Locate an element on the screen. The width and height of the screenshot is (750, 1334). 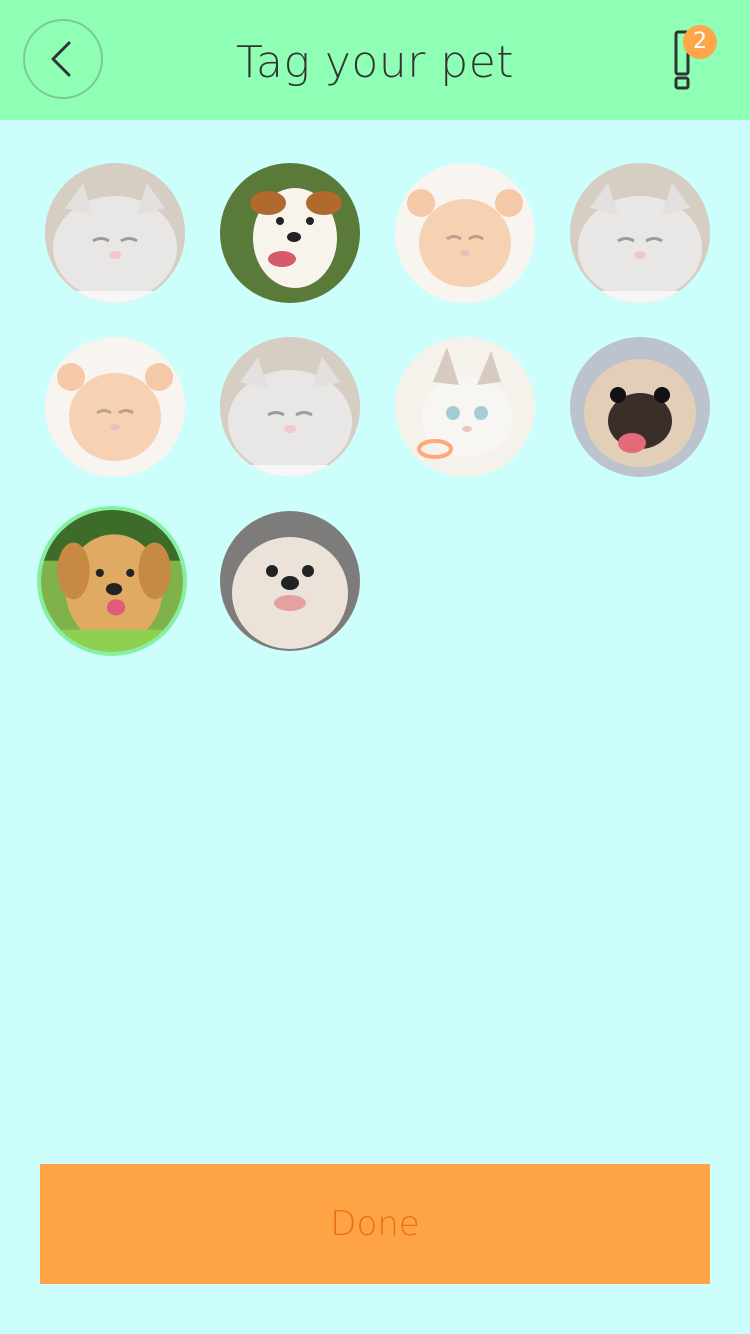
pet-avatar-dog-golden-retriever is located at coordinates (112, 581).